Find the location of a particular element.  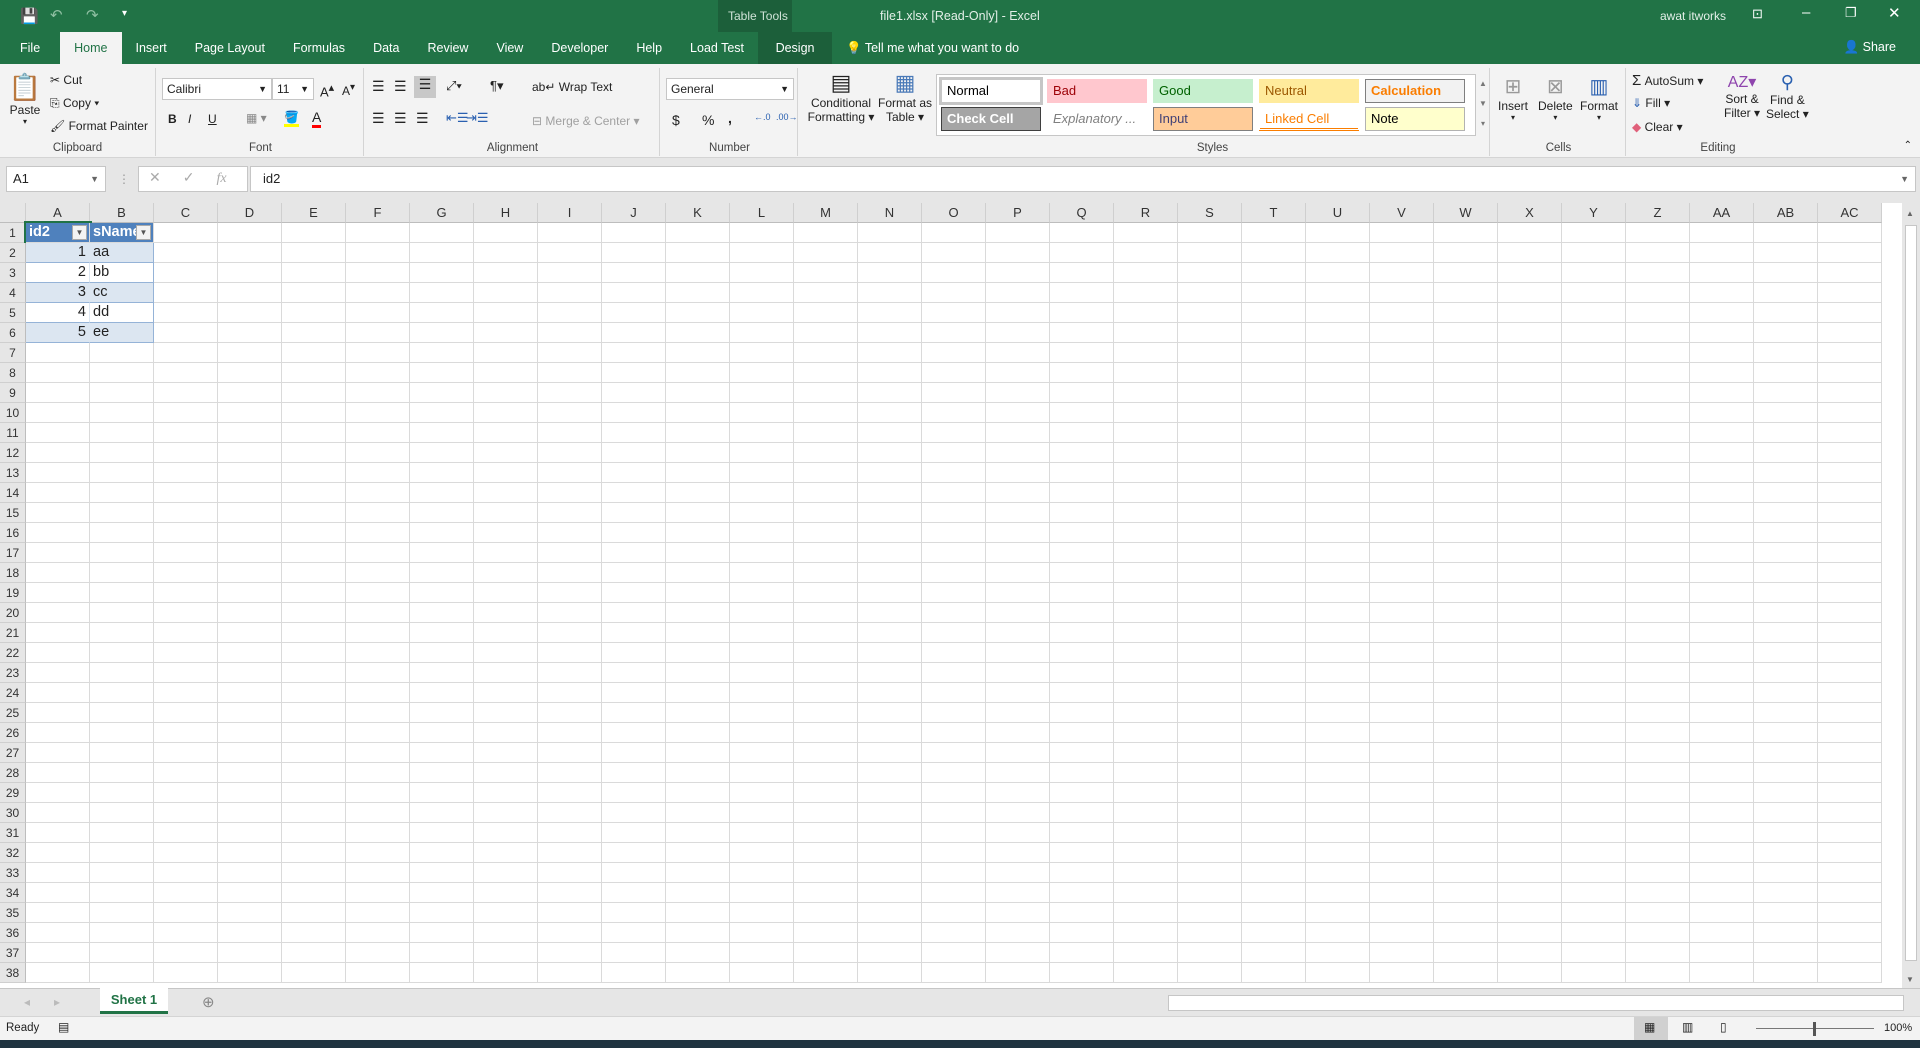

cell-I24 is located at coordinates (570, 693).